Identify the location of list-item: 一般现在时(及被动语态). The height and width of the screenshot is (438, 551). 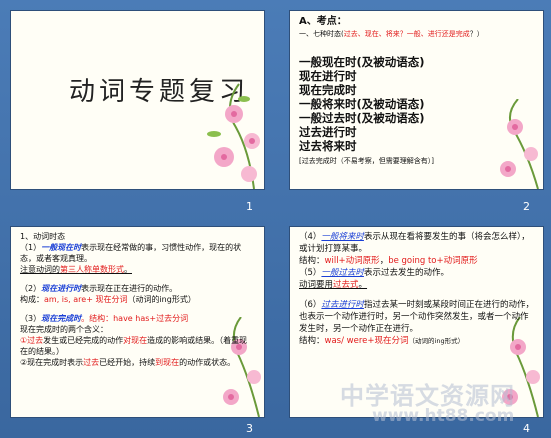
(362, 62).